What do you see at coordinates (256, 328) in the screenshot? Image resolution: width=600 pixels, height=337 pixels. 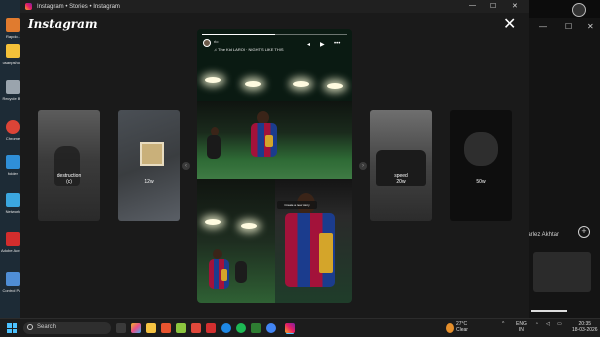 I see `app-icon` at bounding box center [256, 328].